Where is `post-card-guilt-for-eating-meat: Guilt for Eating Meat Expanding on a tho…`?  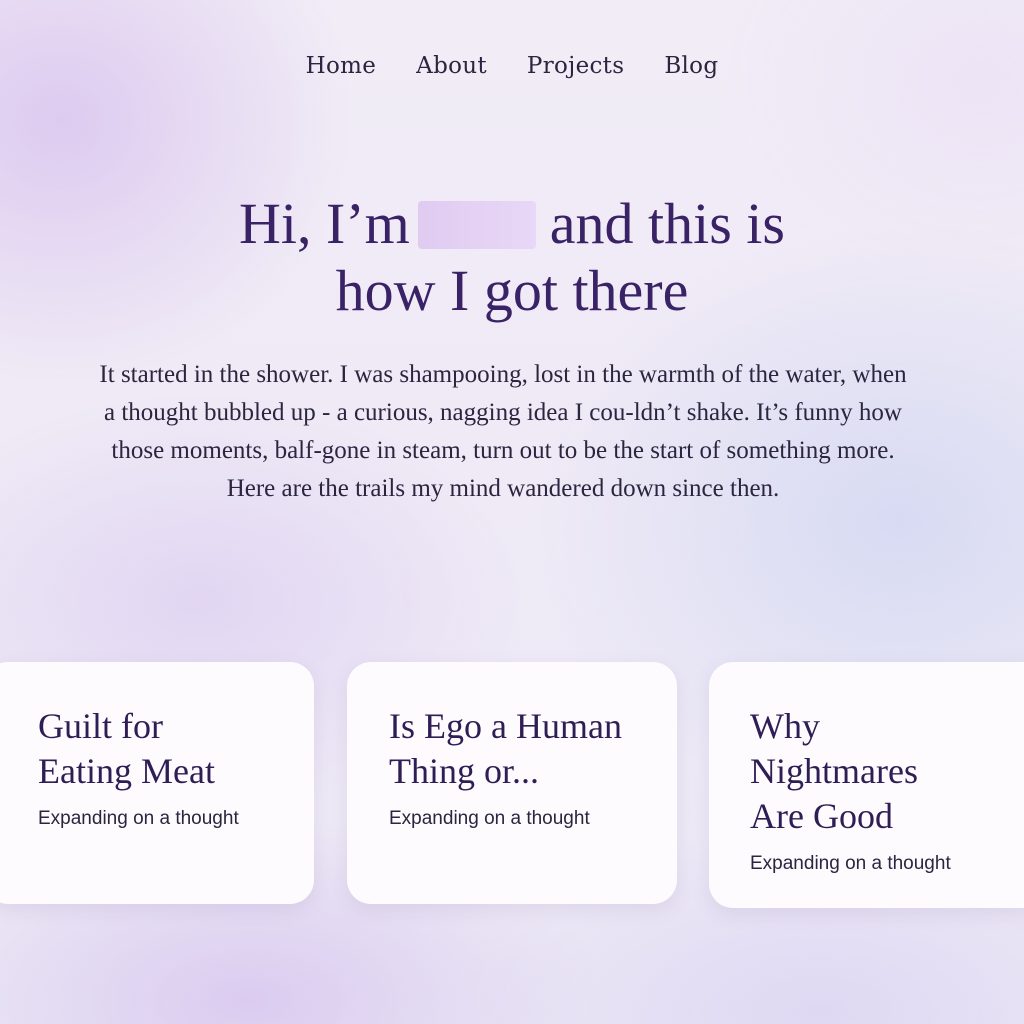 post-card-guilt-for-eating-meat: Guilt for Eating Meat Expanding on a tho… is located at coordinates (157, 783).